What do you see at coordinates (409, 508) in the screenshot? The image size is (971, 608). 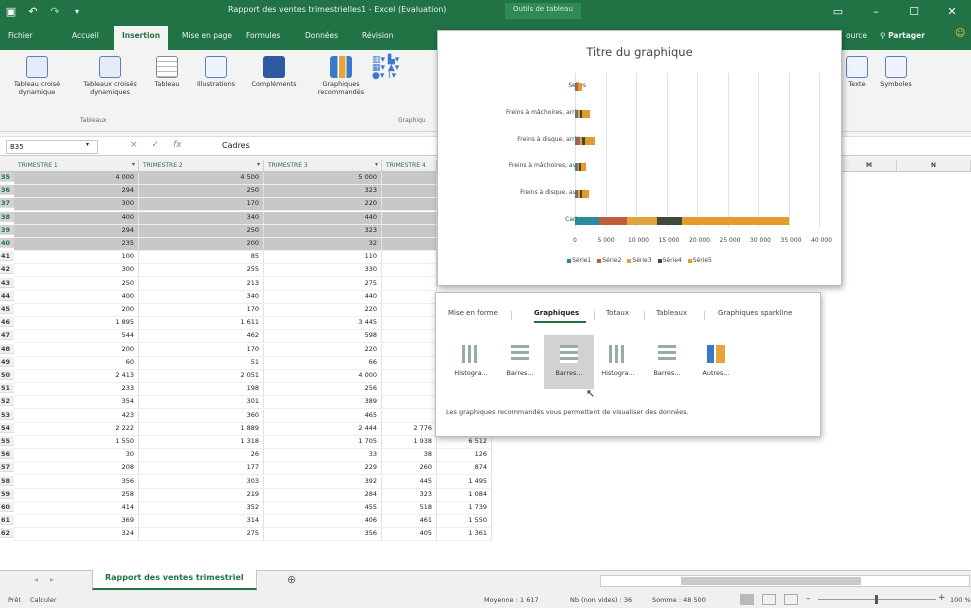 I see `table-cell: 518` at bounding box center [409, 508].